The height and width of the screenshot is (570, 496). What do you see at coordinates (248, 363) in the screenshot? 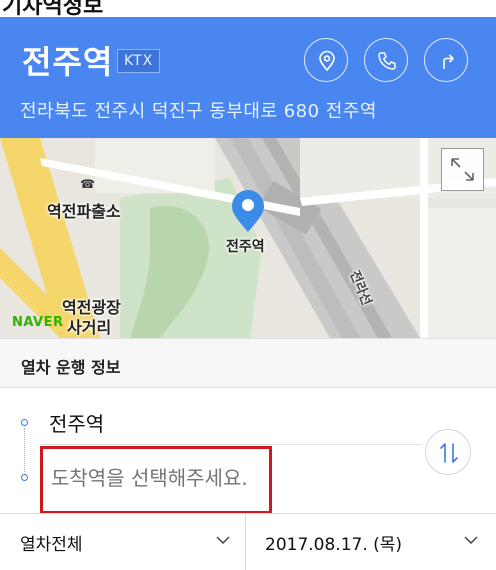
I see `train-info-header: 열차 운행 정보` at bounding box center [248, 363].